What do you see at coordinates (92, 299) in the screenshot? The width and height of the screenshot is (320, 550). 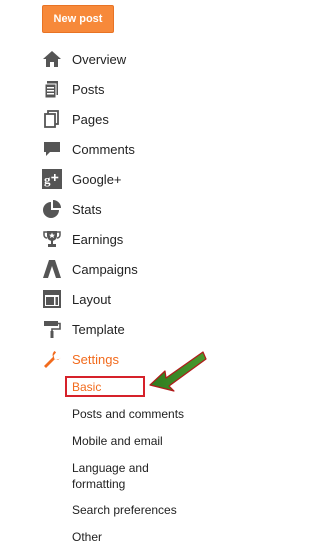 I see `nav-label-layout: Layout` at bounding box center [92, 299].